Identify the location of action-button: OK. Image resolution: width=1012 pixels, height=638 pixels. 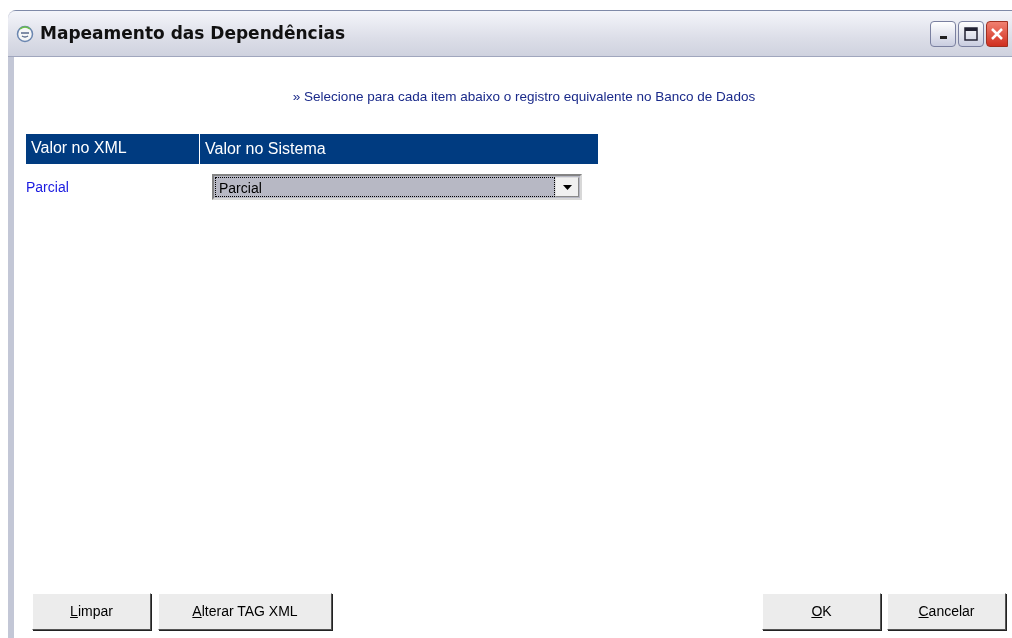
(821, 611).